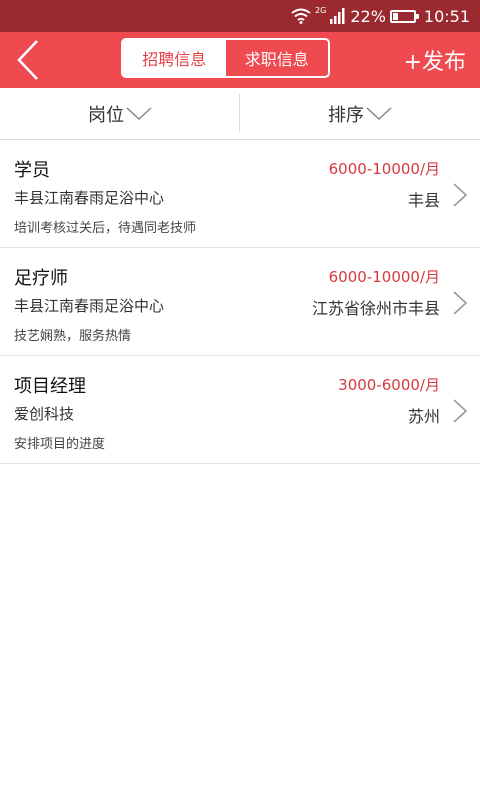 Image resolution: width=480 pixels, height=800 pixels. Describe the element at coordinates (446, 16) in the screenshot. I see `clock: 10:51` at that location.